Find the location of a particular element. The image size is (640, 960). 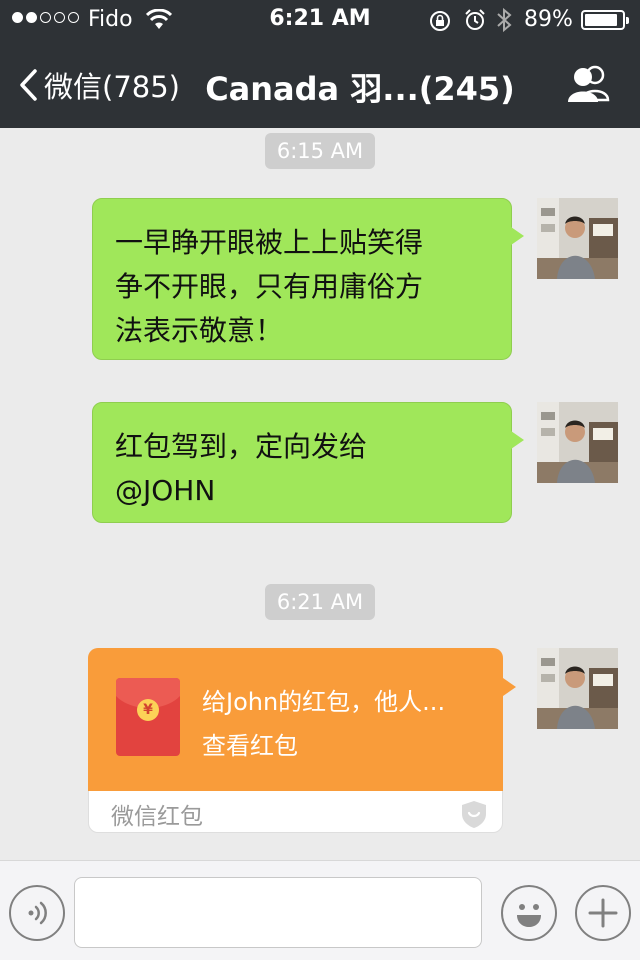

bluetooth-icon is located at coordinates (504, 23).